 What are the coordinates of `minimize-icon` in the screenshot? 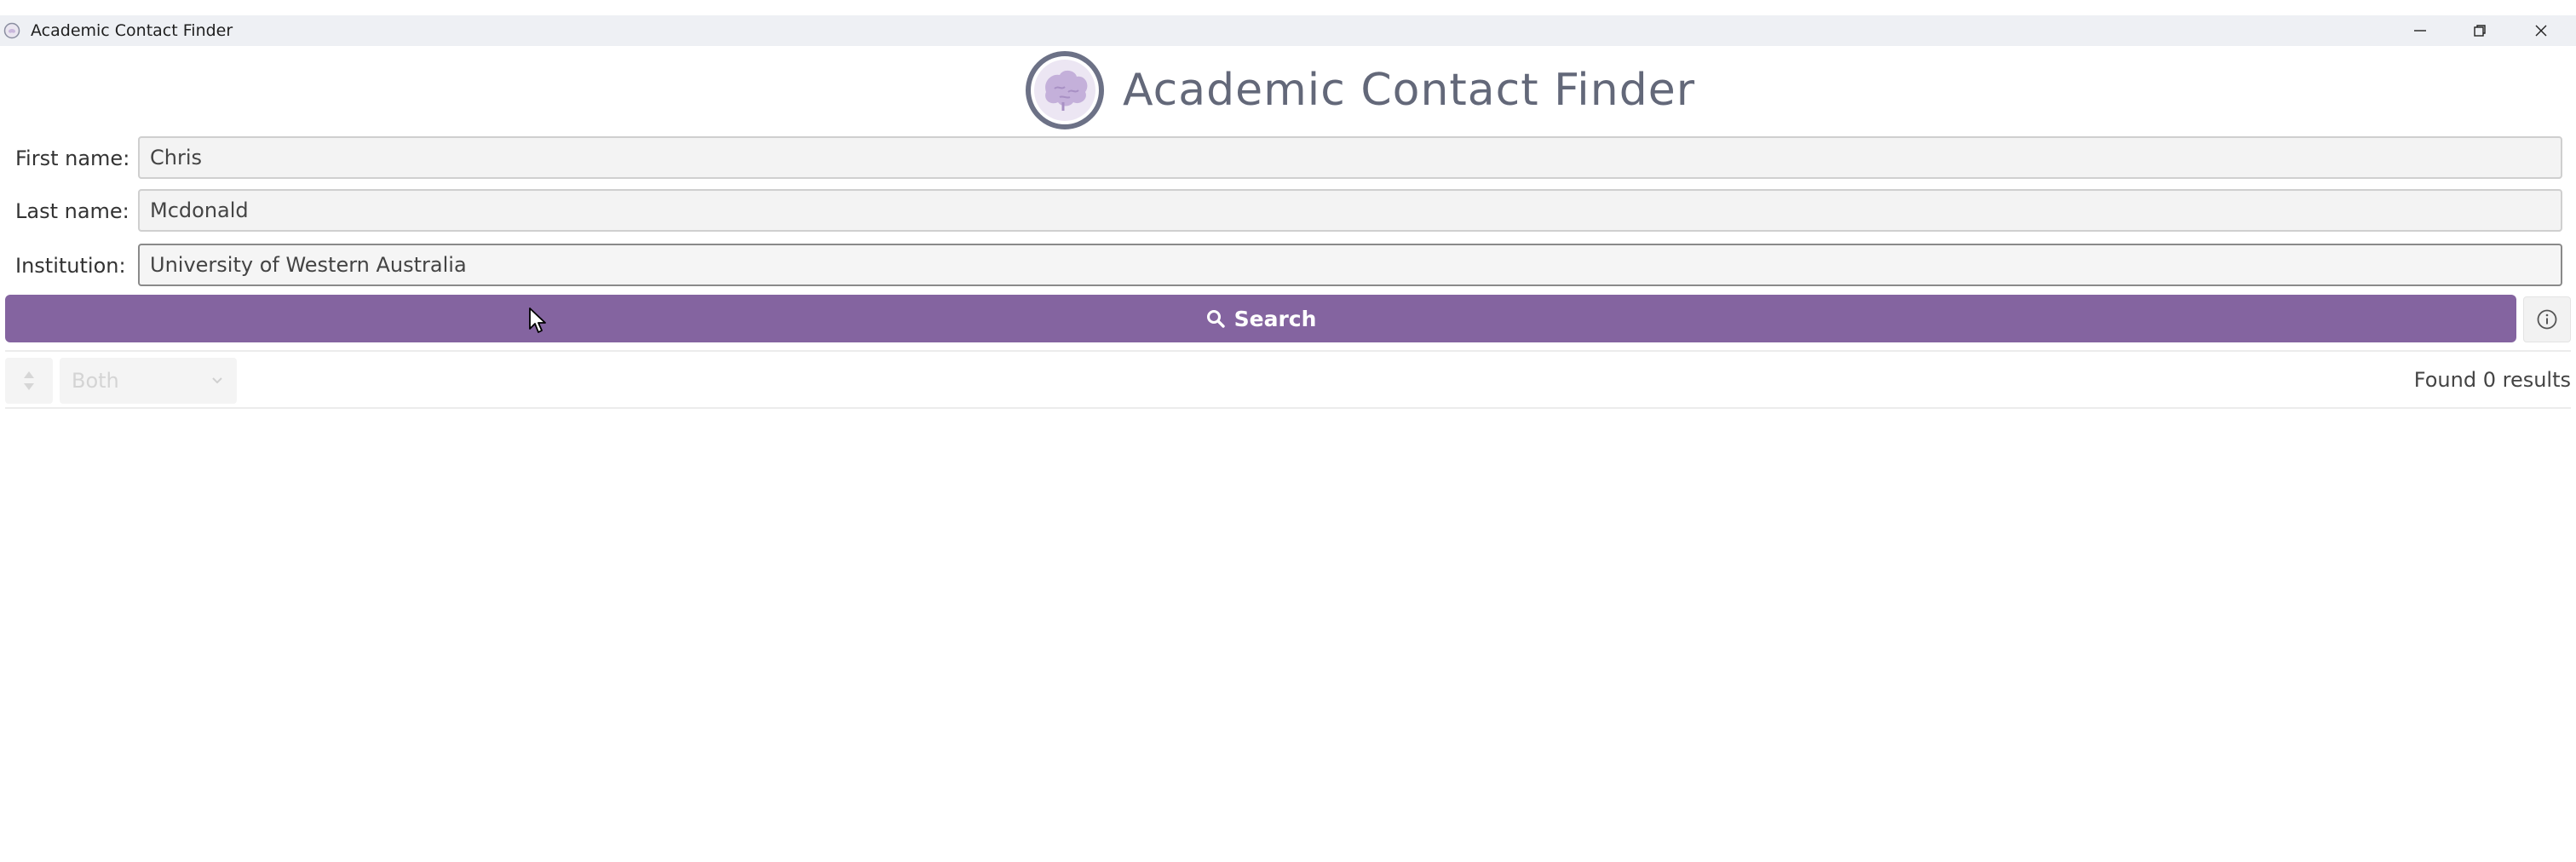 It's located at (2420, 31).